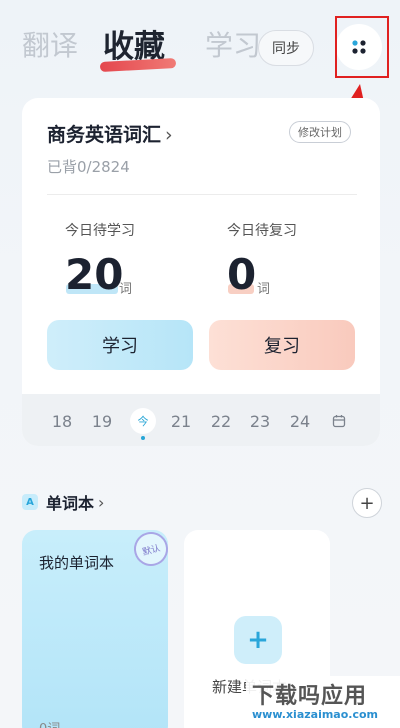 Image resolution: width=400 pixels, height=728 pixels. I want to click on date-strip: 18 19 今 21 22 23 24, so click(201, 420).